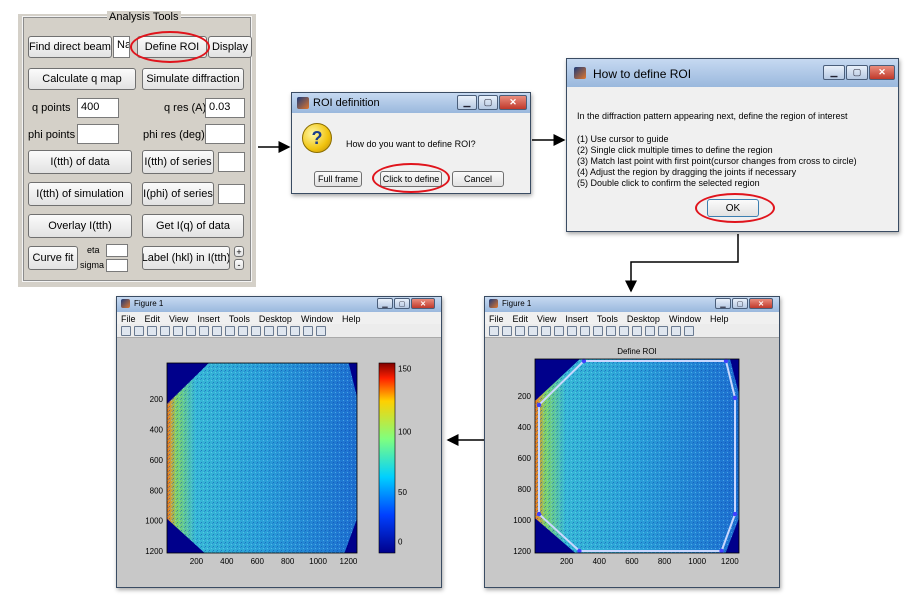 The image size is (915, 600). I want to click on cancel-button: Cancel, so click(478, 179).